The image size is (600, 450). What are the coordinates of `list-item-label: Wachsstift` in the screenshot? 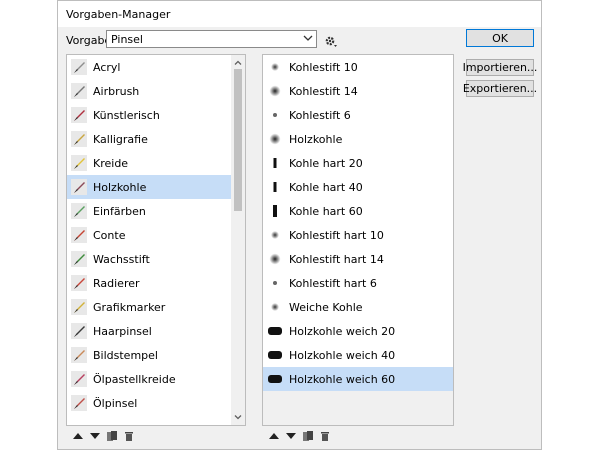 It's located at (121, 259).